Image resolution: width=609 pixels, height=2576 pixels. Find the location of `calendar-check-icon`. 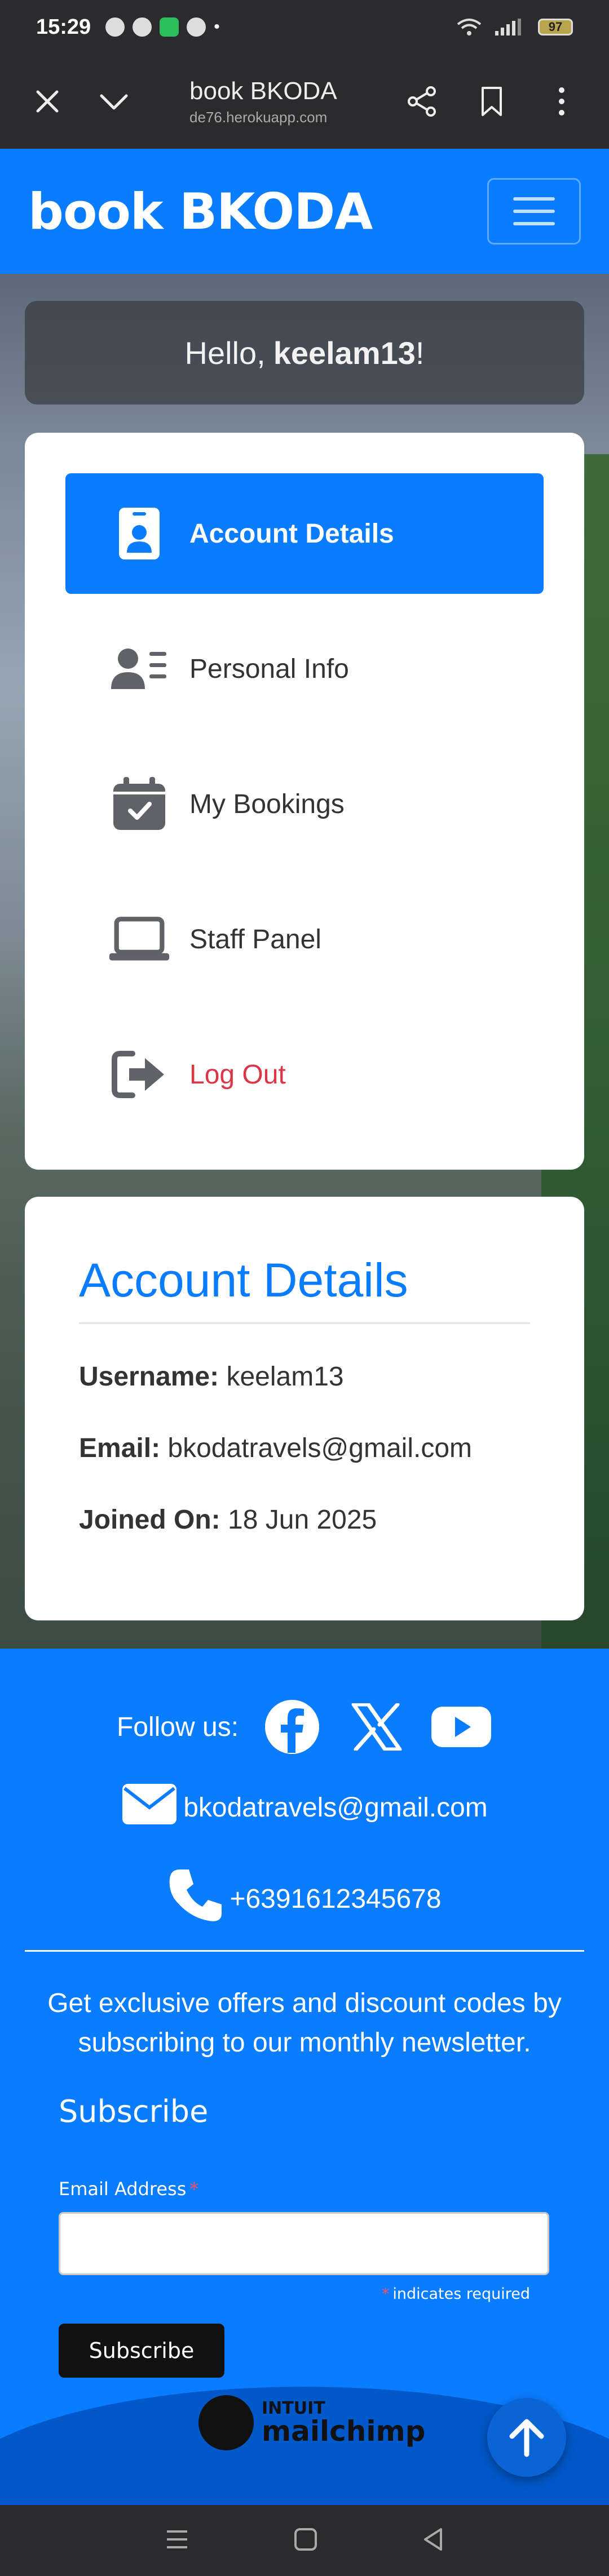

calendar-check-icon is located at coordinates (139, 804).